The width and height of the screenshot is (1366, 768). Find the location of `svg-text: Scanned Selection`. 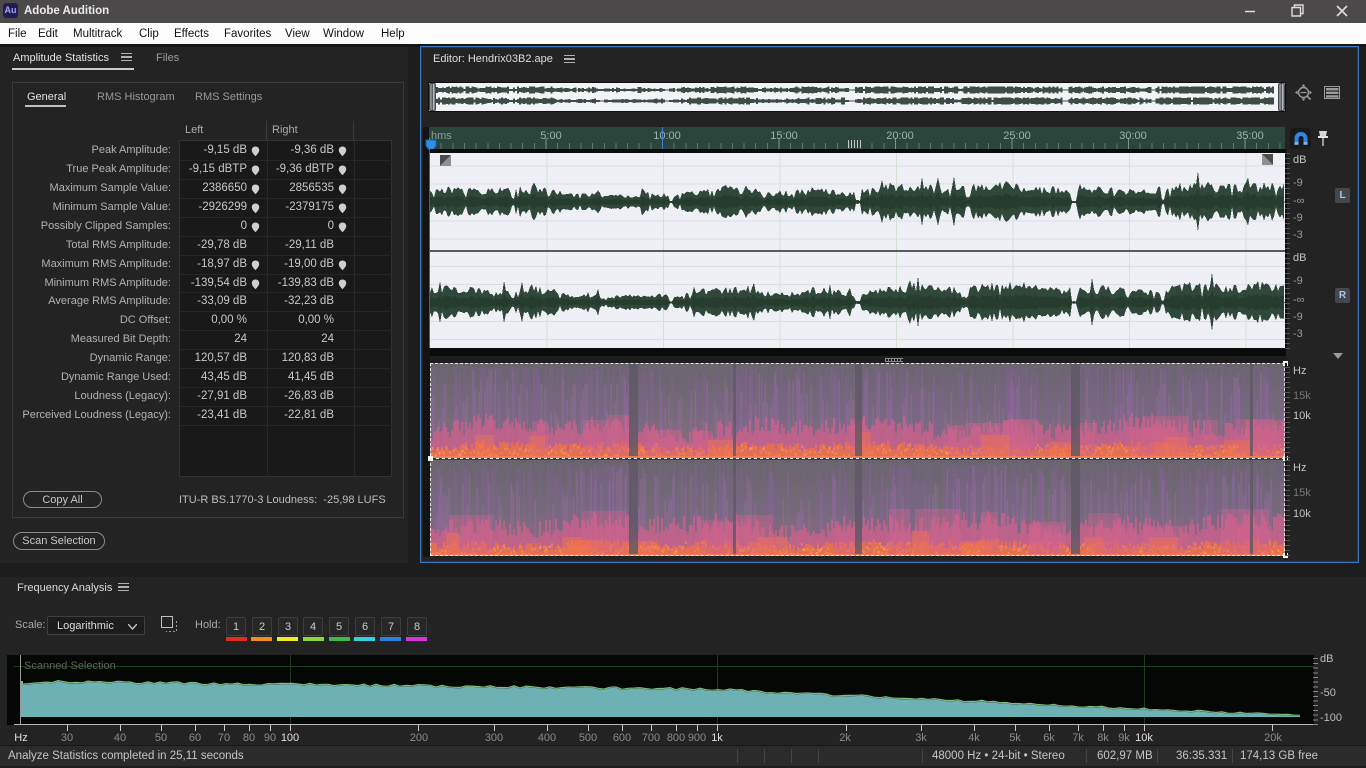

svg-text: Scanned Selection is located at coordinates (70, 666).